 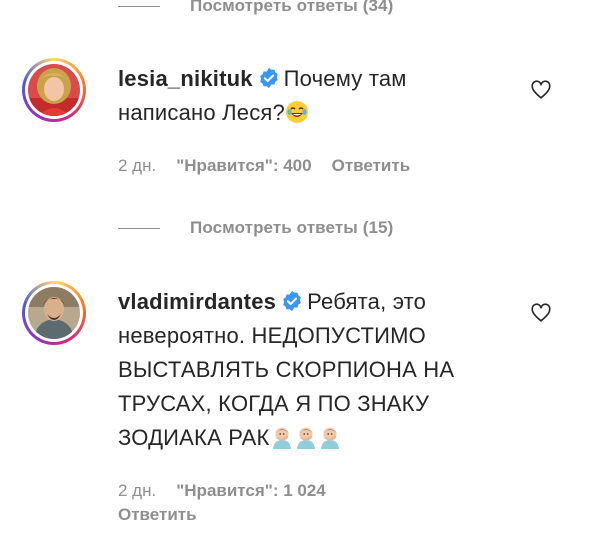 What do you see at coordinates (251, 490) in the screenshot?
I see `comment-likes: "Нравится": 1 024` at bounding box center [251, 490].